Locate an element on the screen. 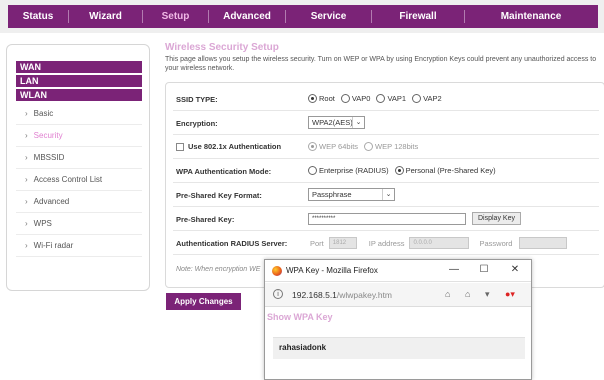  nav-wizard: Wizard is located at coordinates (105, 16).